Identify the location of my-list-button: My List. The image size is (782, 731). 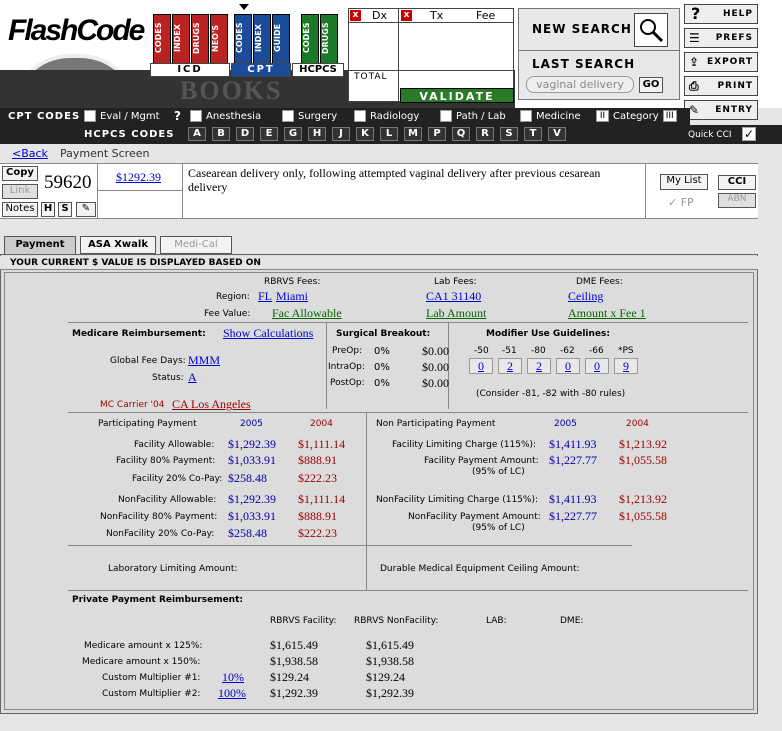
(684, 182).